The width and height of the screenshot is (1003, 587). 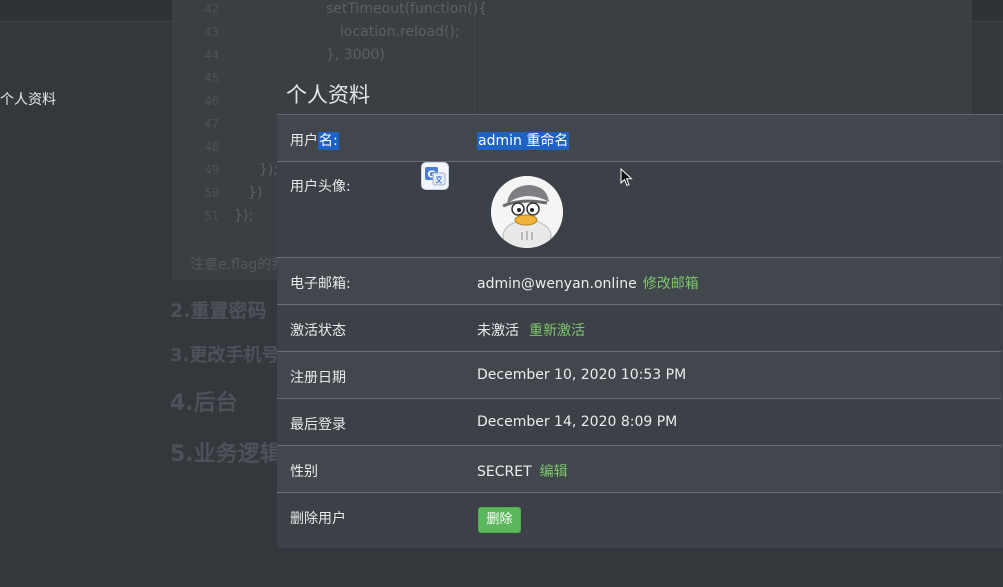 What do you see at coordinates (527, 212) in the screenshot?
I see `avatar-duck-icon` at bounding box center [527, 212].